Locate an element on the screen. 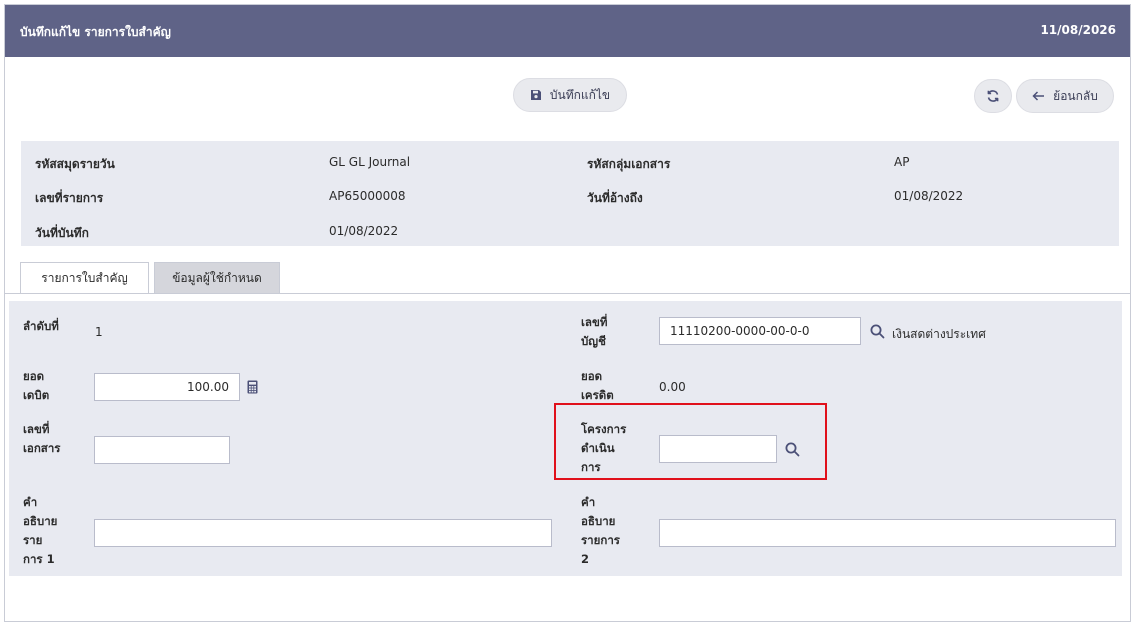  seq-label: ลำดับที่ is located at coordinates (41, 326).